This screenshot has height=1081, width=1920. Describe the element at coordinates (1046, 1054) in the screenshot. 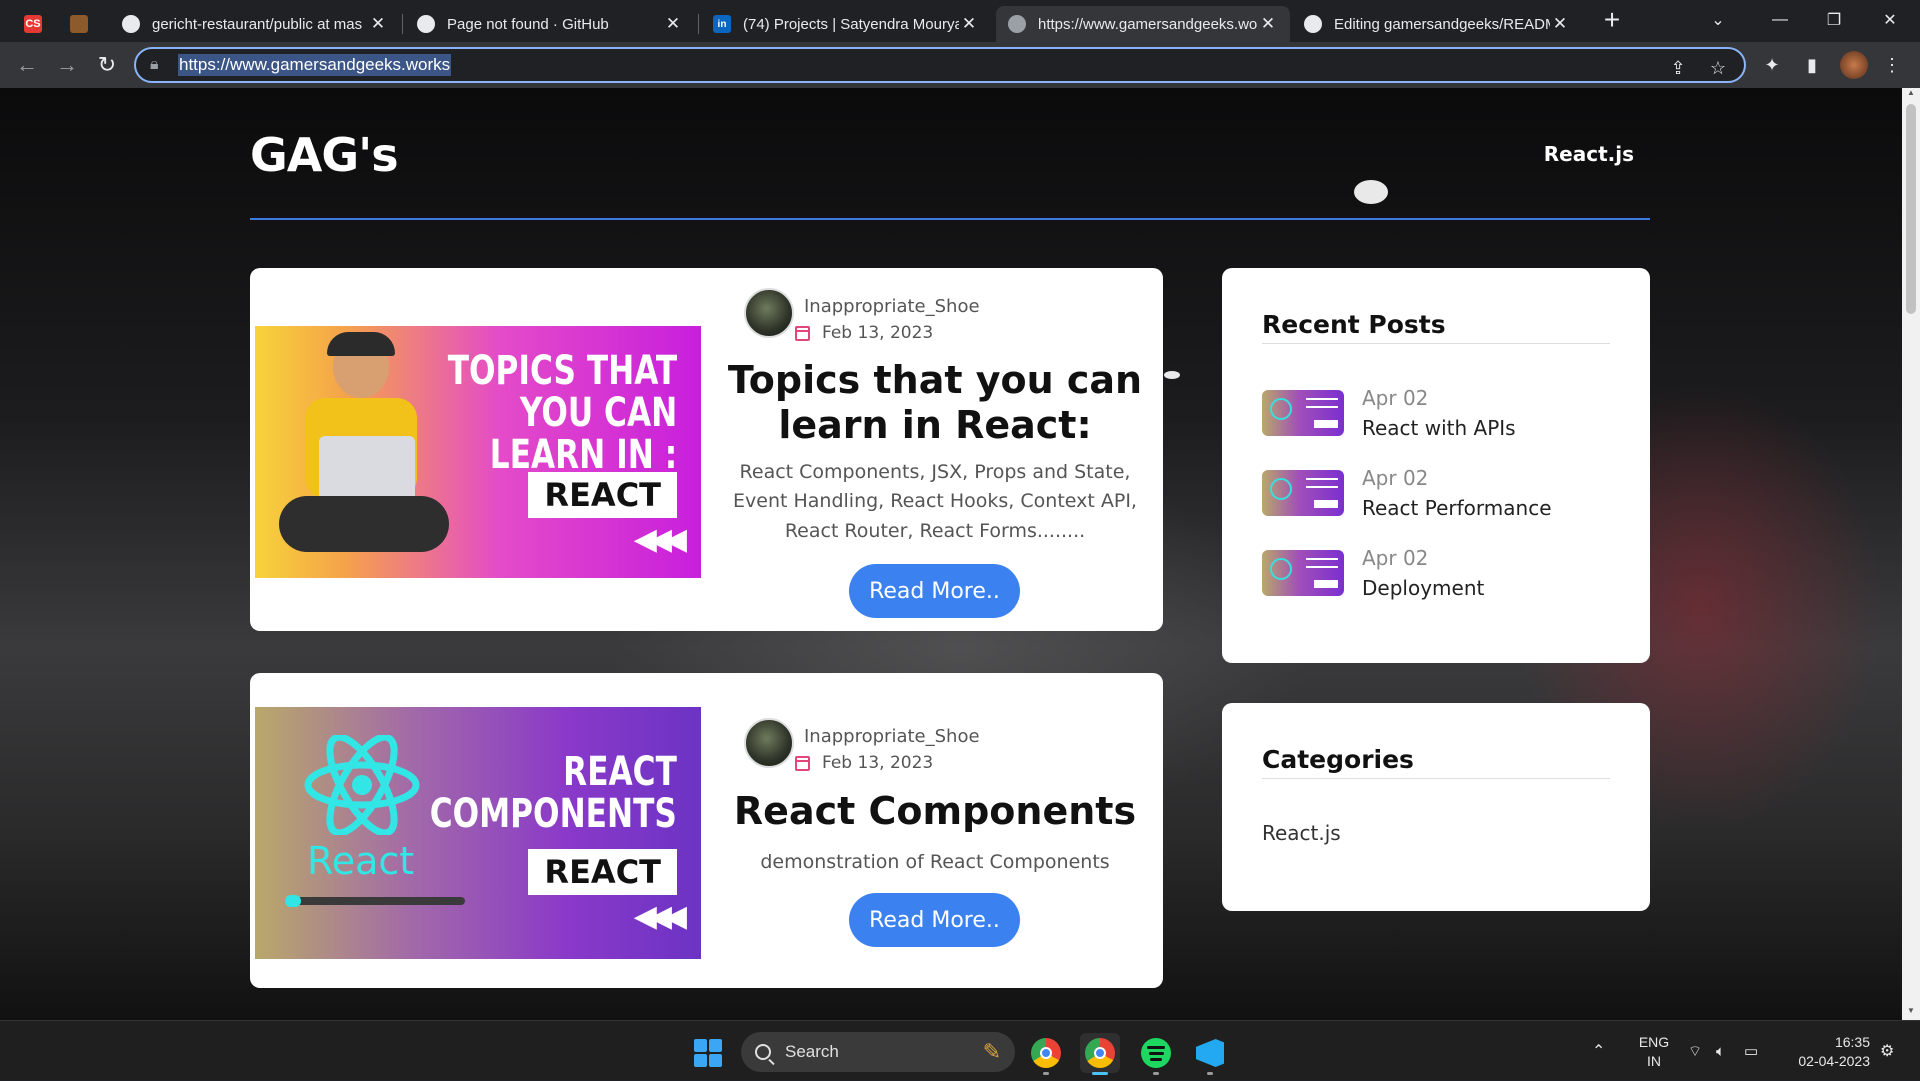

I see `chrome-app-icon` at that location.